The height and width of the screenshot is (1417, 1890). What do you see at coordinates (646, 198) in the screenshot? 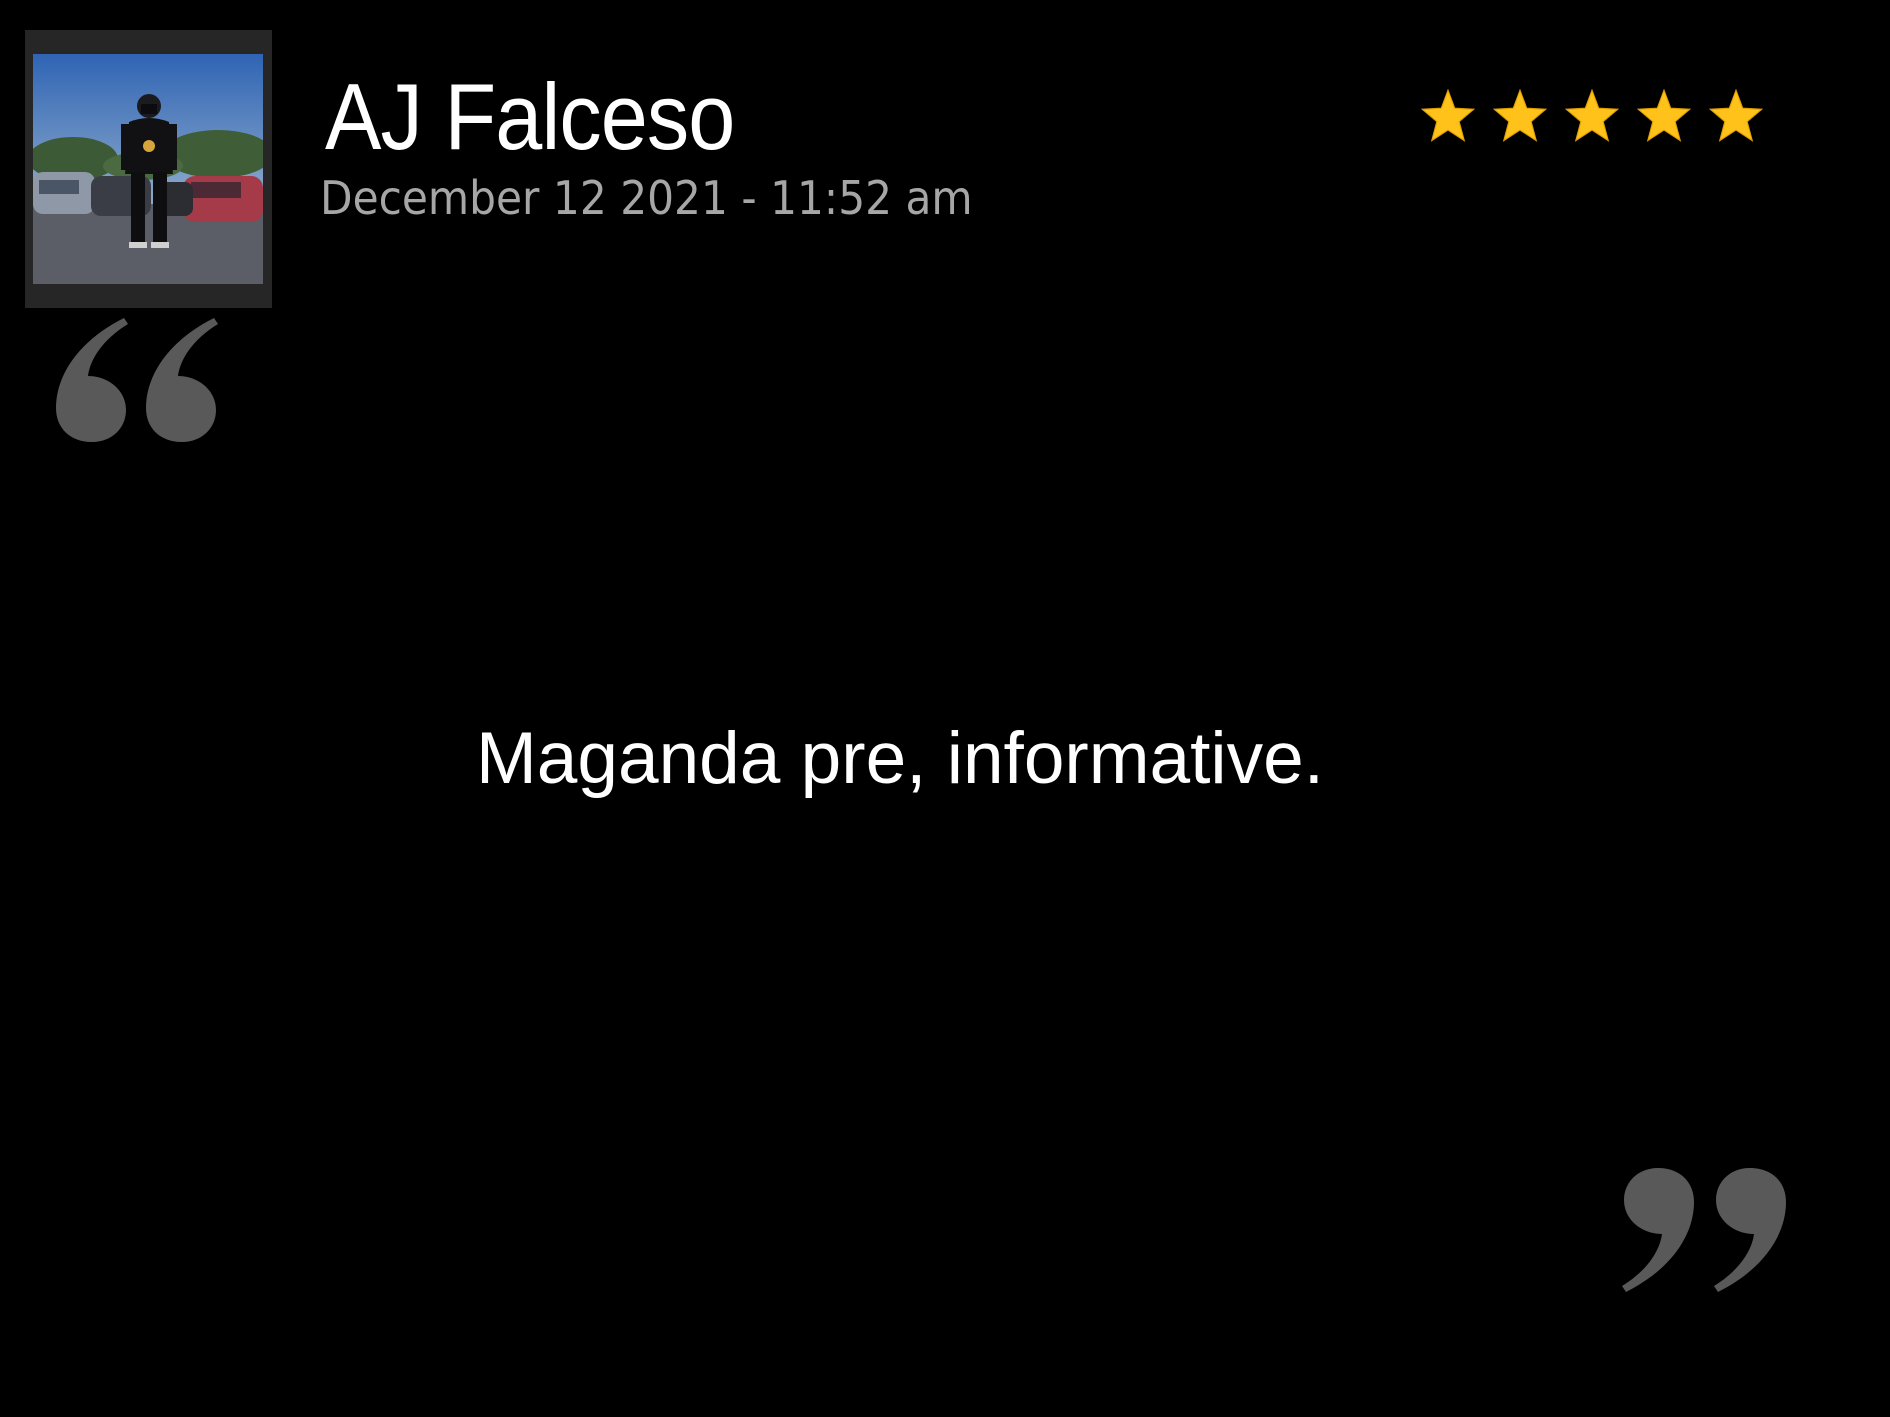
I see `review-date: December 12 2021 - 11:52 am` at bounding box center [646, 198].